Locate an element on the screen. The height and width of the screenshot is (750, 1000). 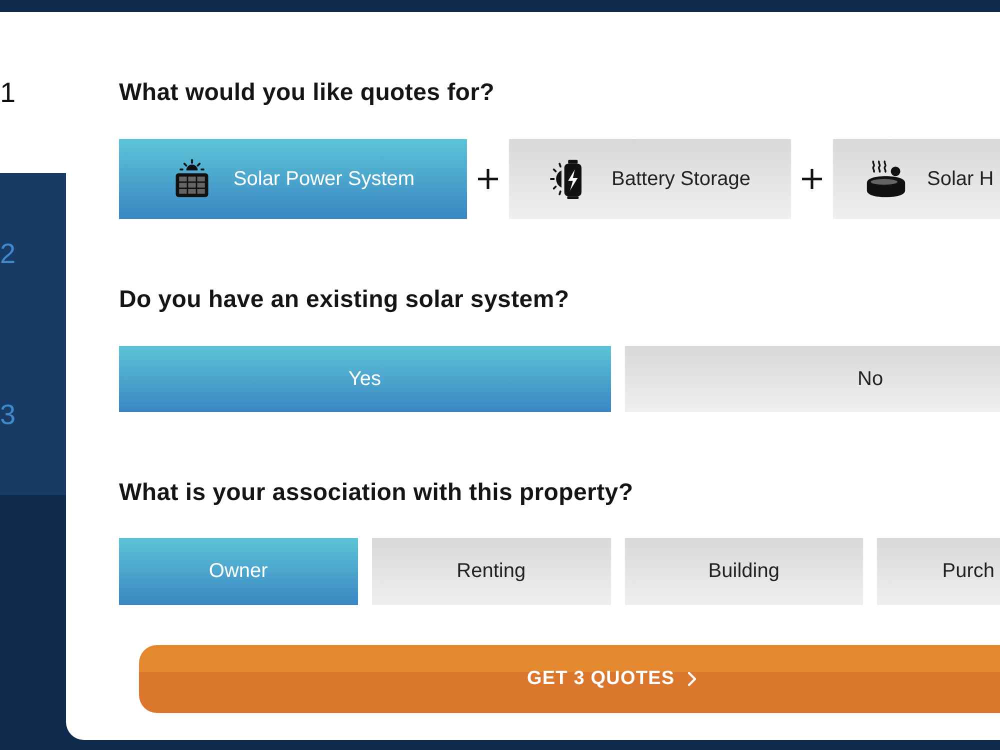
step-indicator: 1 is located at coordinates (33, 92).